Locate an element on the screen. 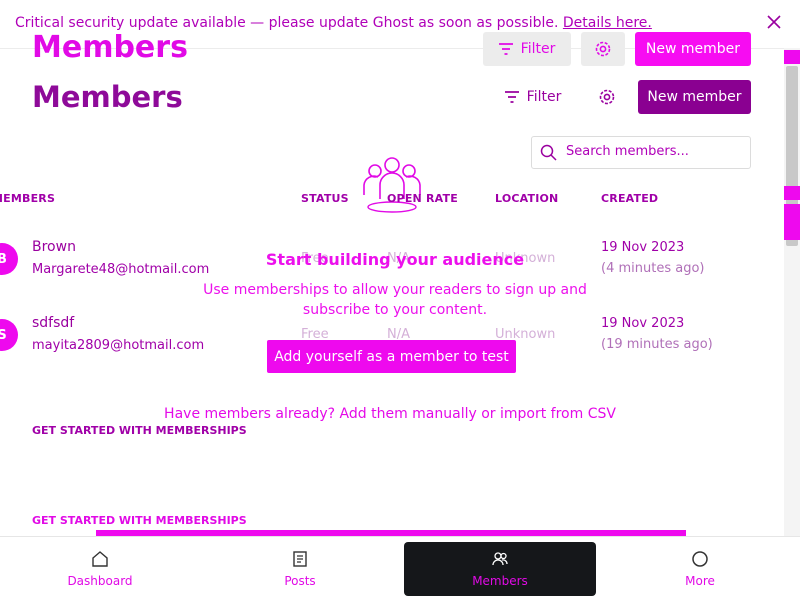 This screenshot has height=601, width=800. search-icon is located at coordinates (548, 152).